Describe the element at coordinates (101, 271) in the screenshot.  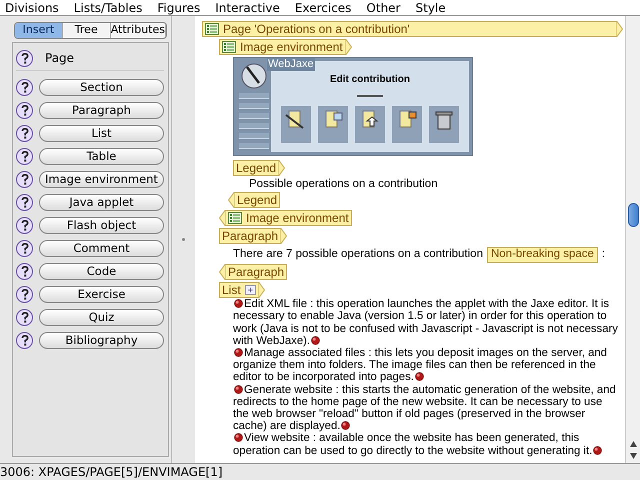
I see `insert-button: Code` at that location.